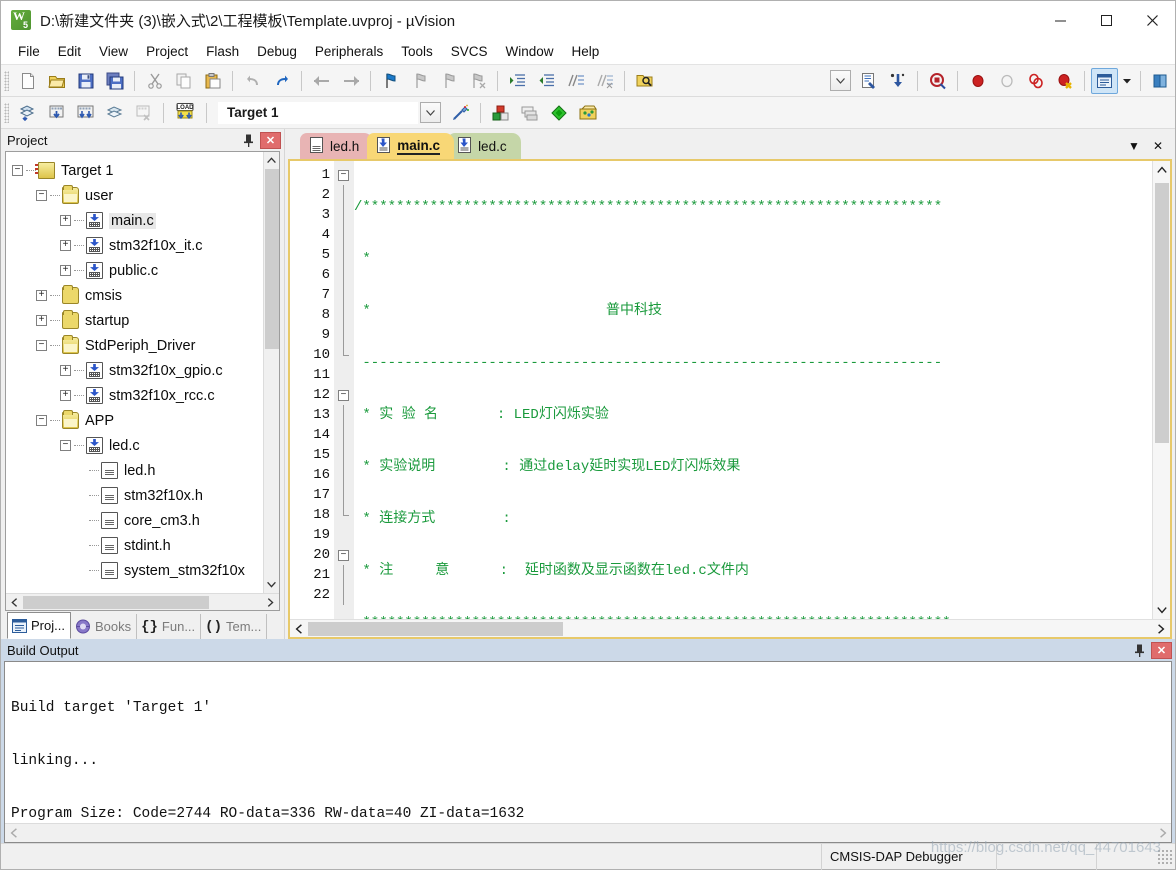 This screenshot has height=870, width=1176. Describe the element at coordinates (271, 259) in the screenshot. I see `tree-scroll-thumb` at that location.